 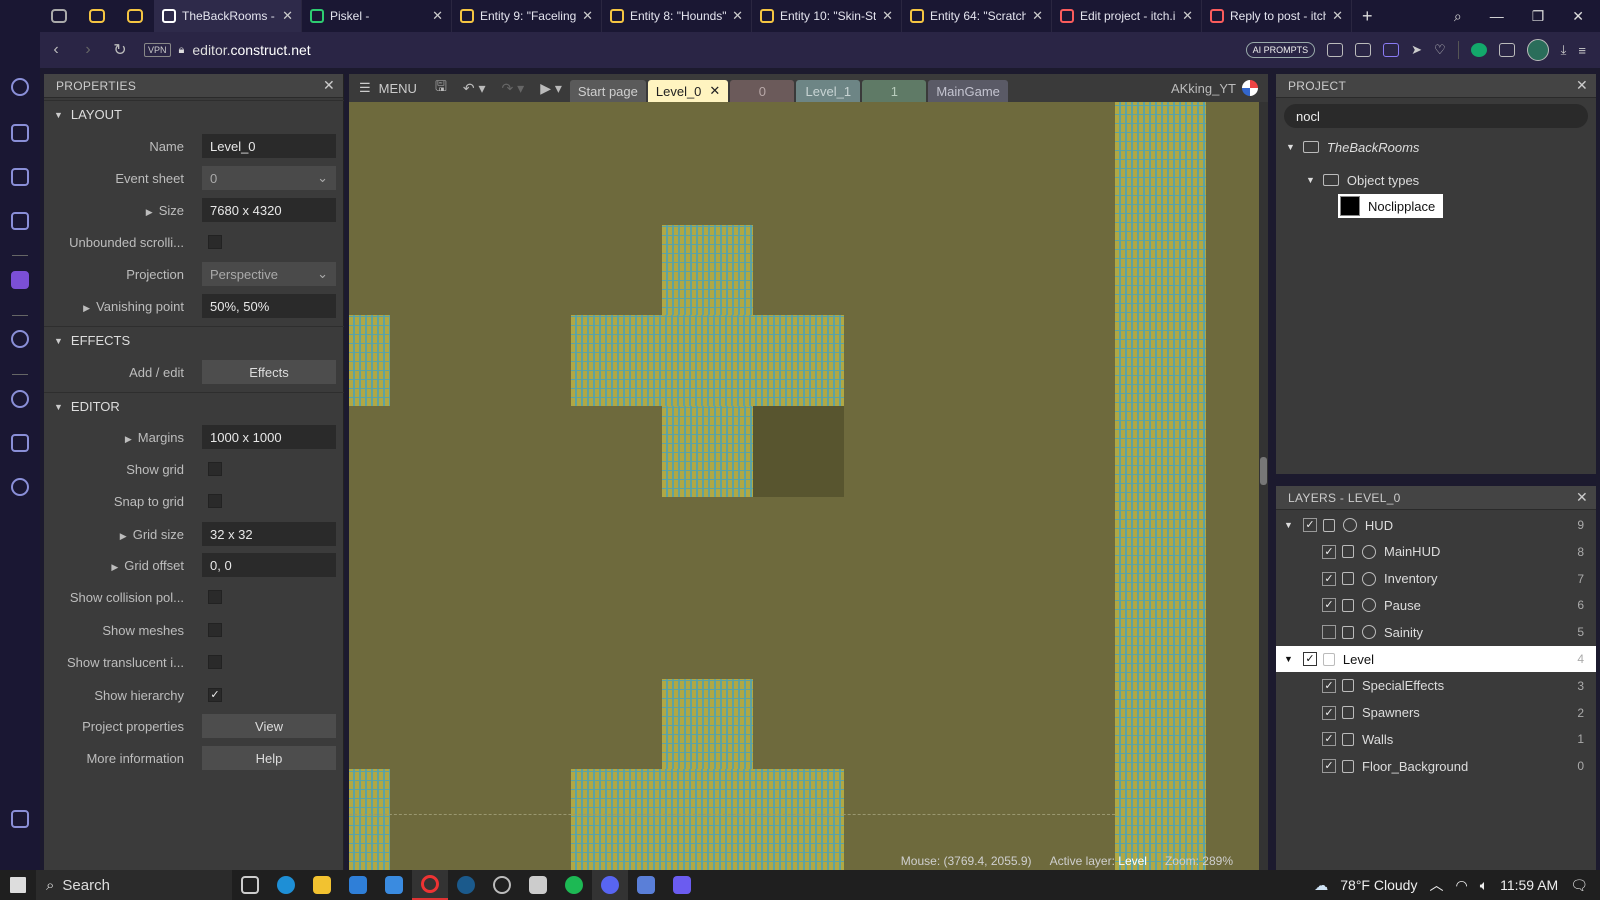 What do you see at coordinates (1288, 659) in the screenshot?
I see `expand-layer-icon: ▼` at bounding box center [1288, 659].